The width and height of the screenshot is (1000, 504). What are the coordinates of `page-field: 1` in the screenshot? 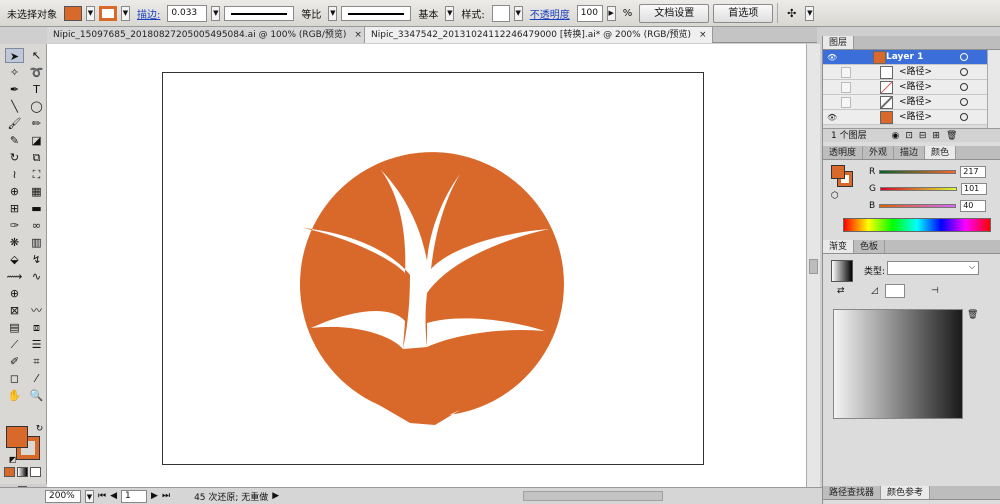 It's located at (134, 496).